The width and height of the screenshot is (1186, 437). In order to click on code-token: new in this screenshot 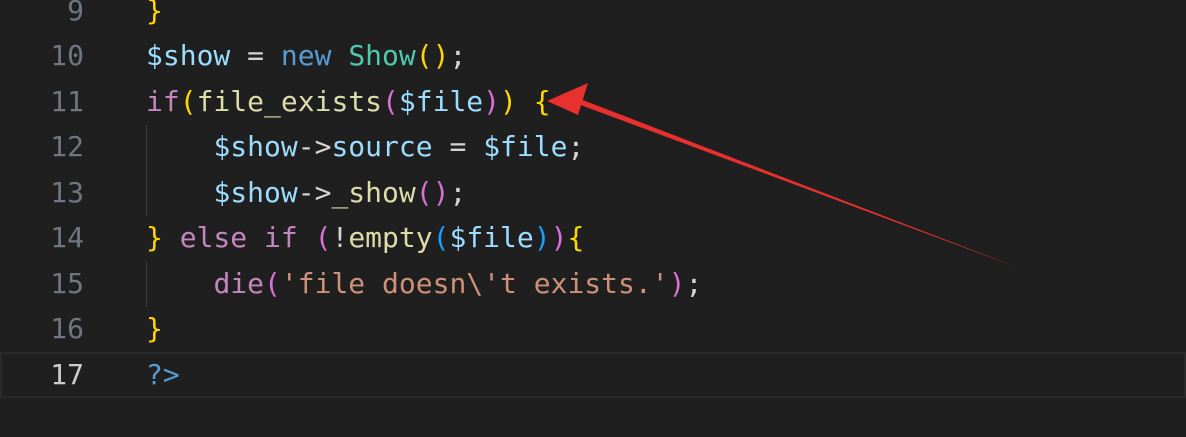, I will do `click(306, 55)`.